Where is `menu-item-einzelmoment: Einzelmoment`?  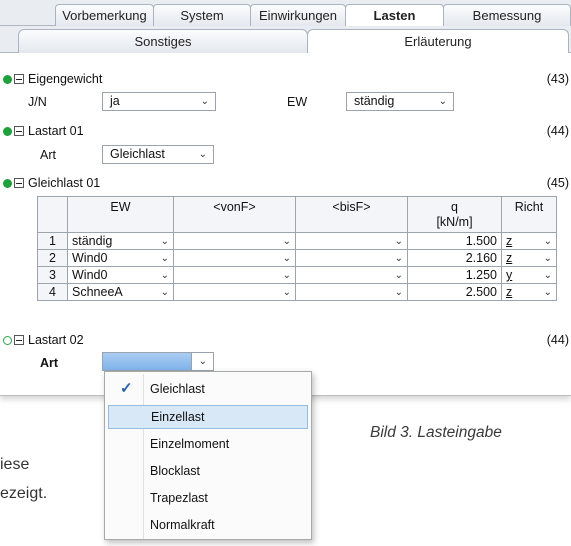 menu-item-einzelmoment: Einzelmoment is located at coordinates (208, 444).